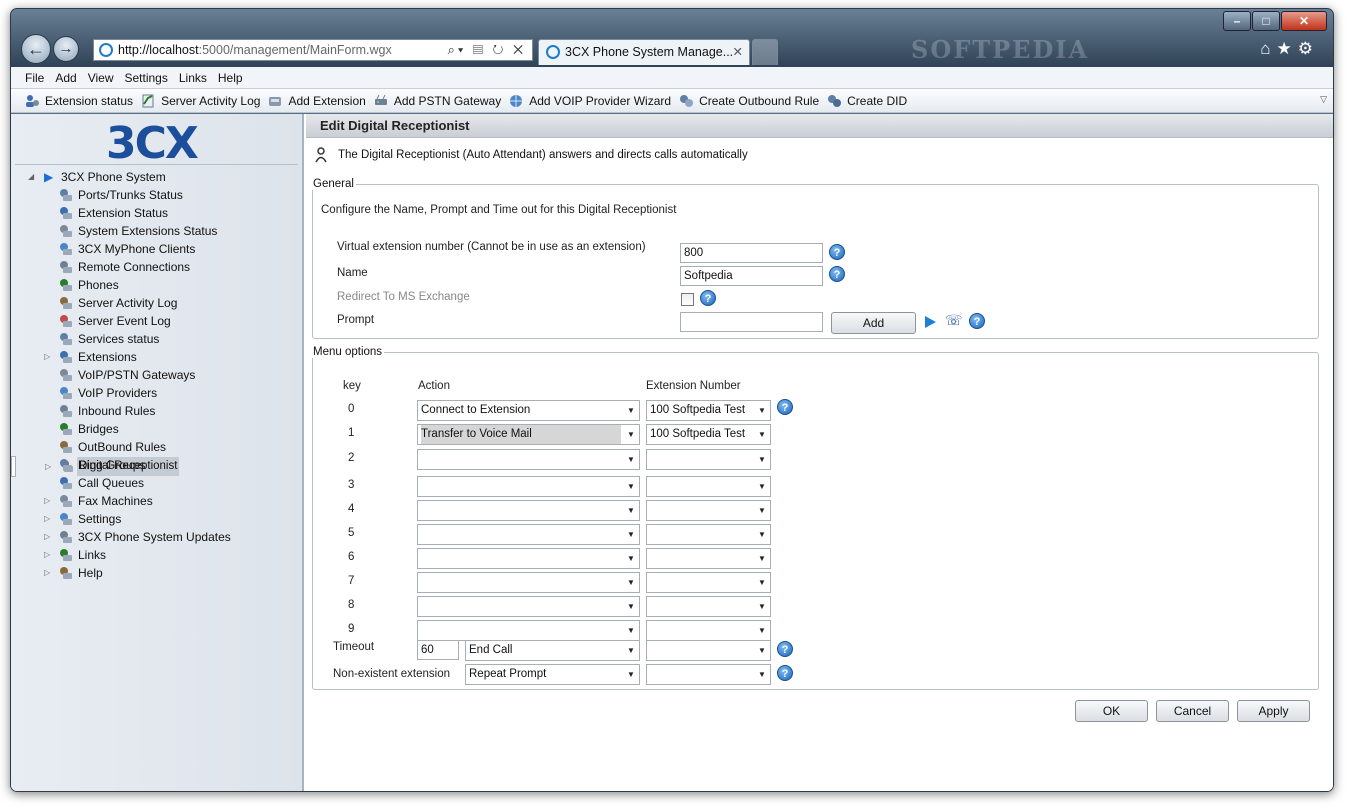  What do you see at coordinates (79, 101) in the screenshot?
I see `toolbar-extension-status: Extension status` at bounding box center [79, 101].